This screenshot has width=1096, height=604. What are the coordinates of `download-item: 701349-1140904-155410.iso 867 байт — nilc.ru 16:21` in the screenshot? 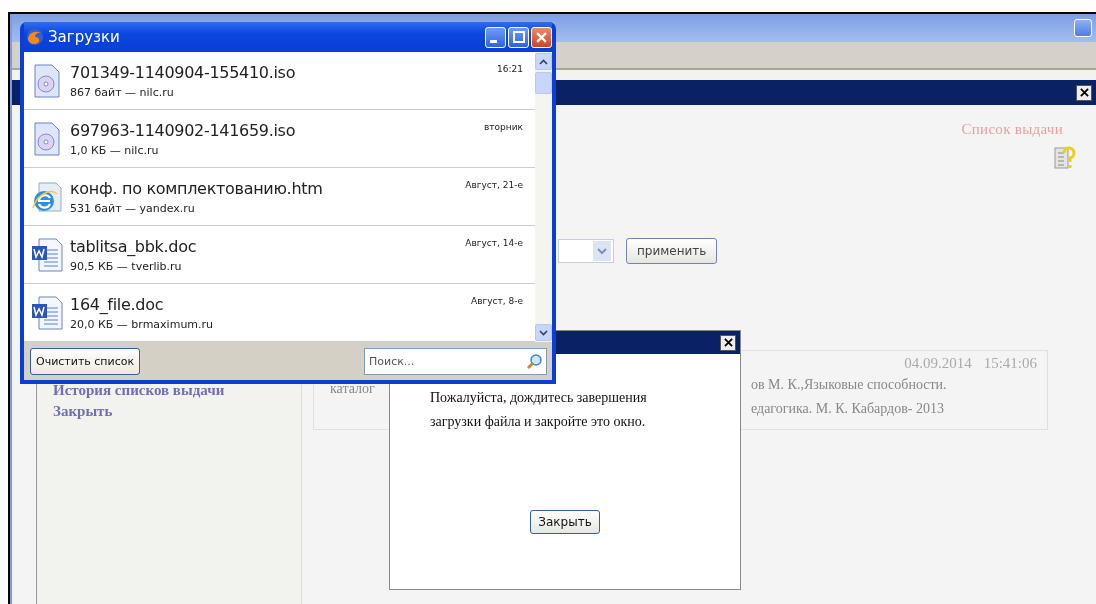 It's located at (279, 81).